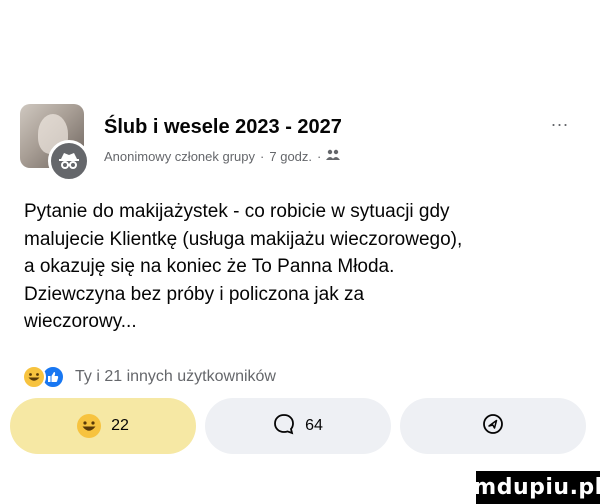 The image size is (600, 504). Describe the element at coordinates (536, 487) in the screenshot. I see `watermark-logo: mdupiu.pl` at that location.